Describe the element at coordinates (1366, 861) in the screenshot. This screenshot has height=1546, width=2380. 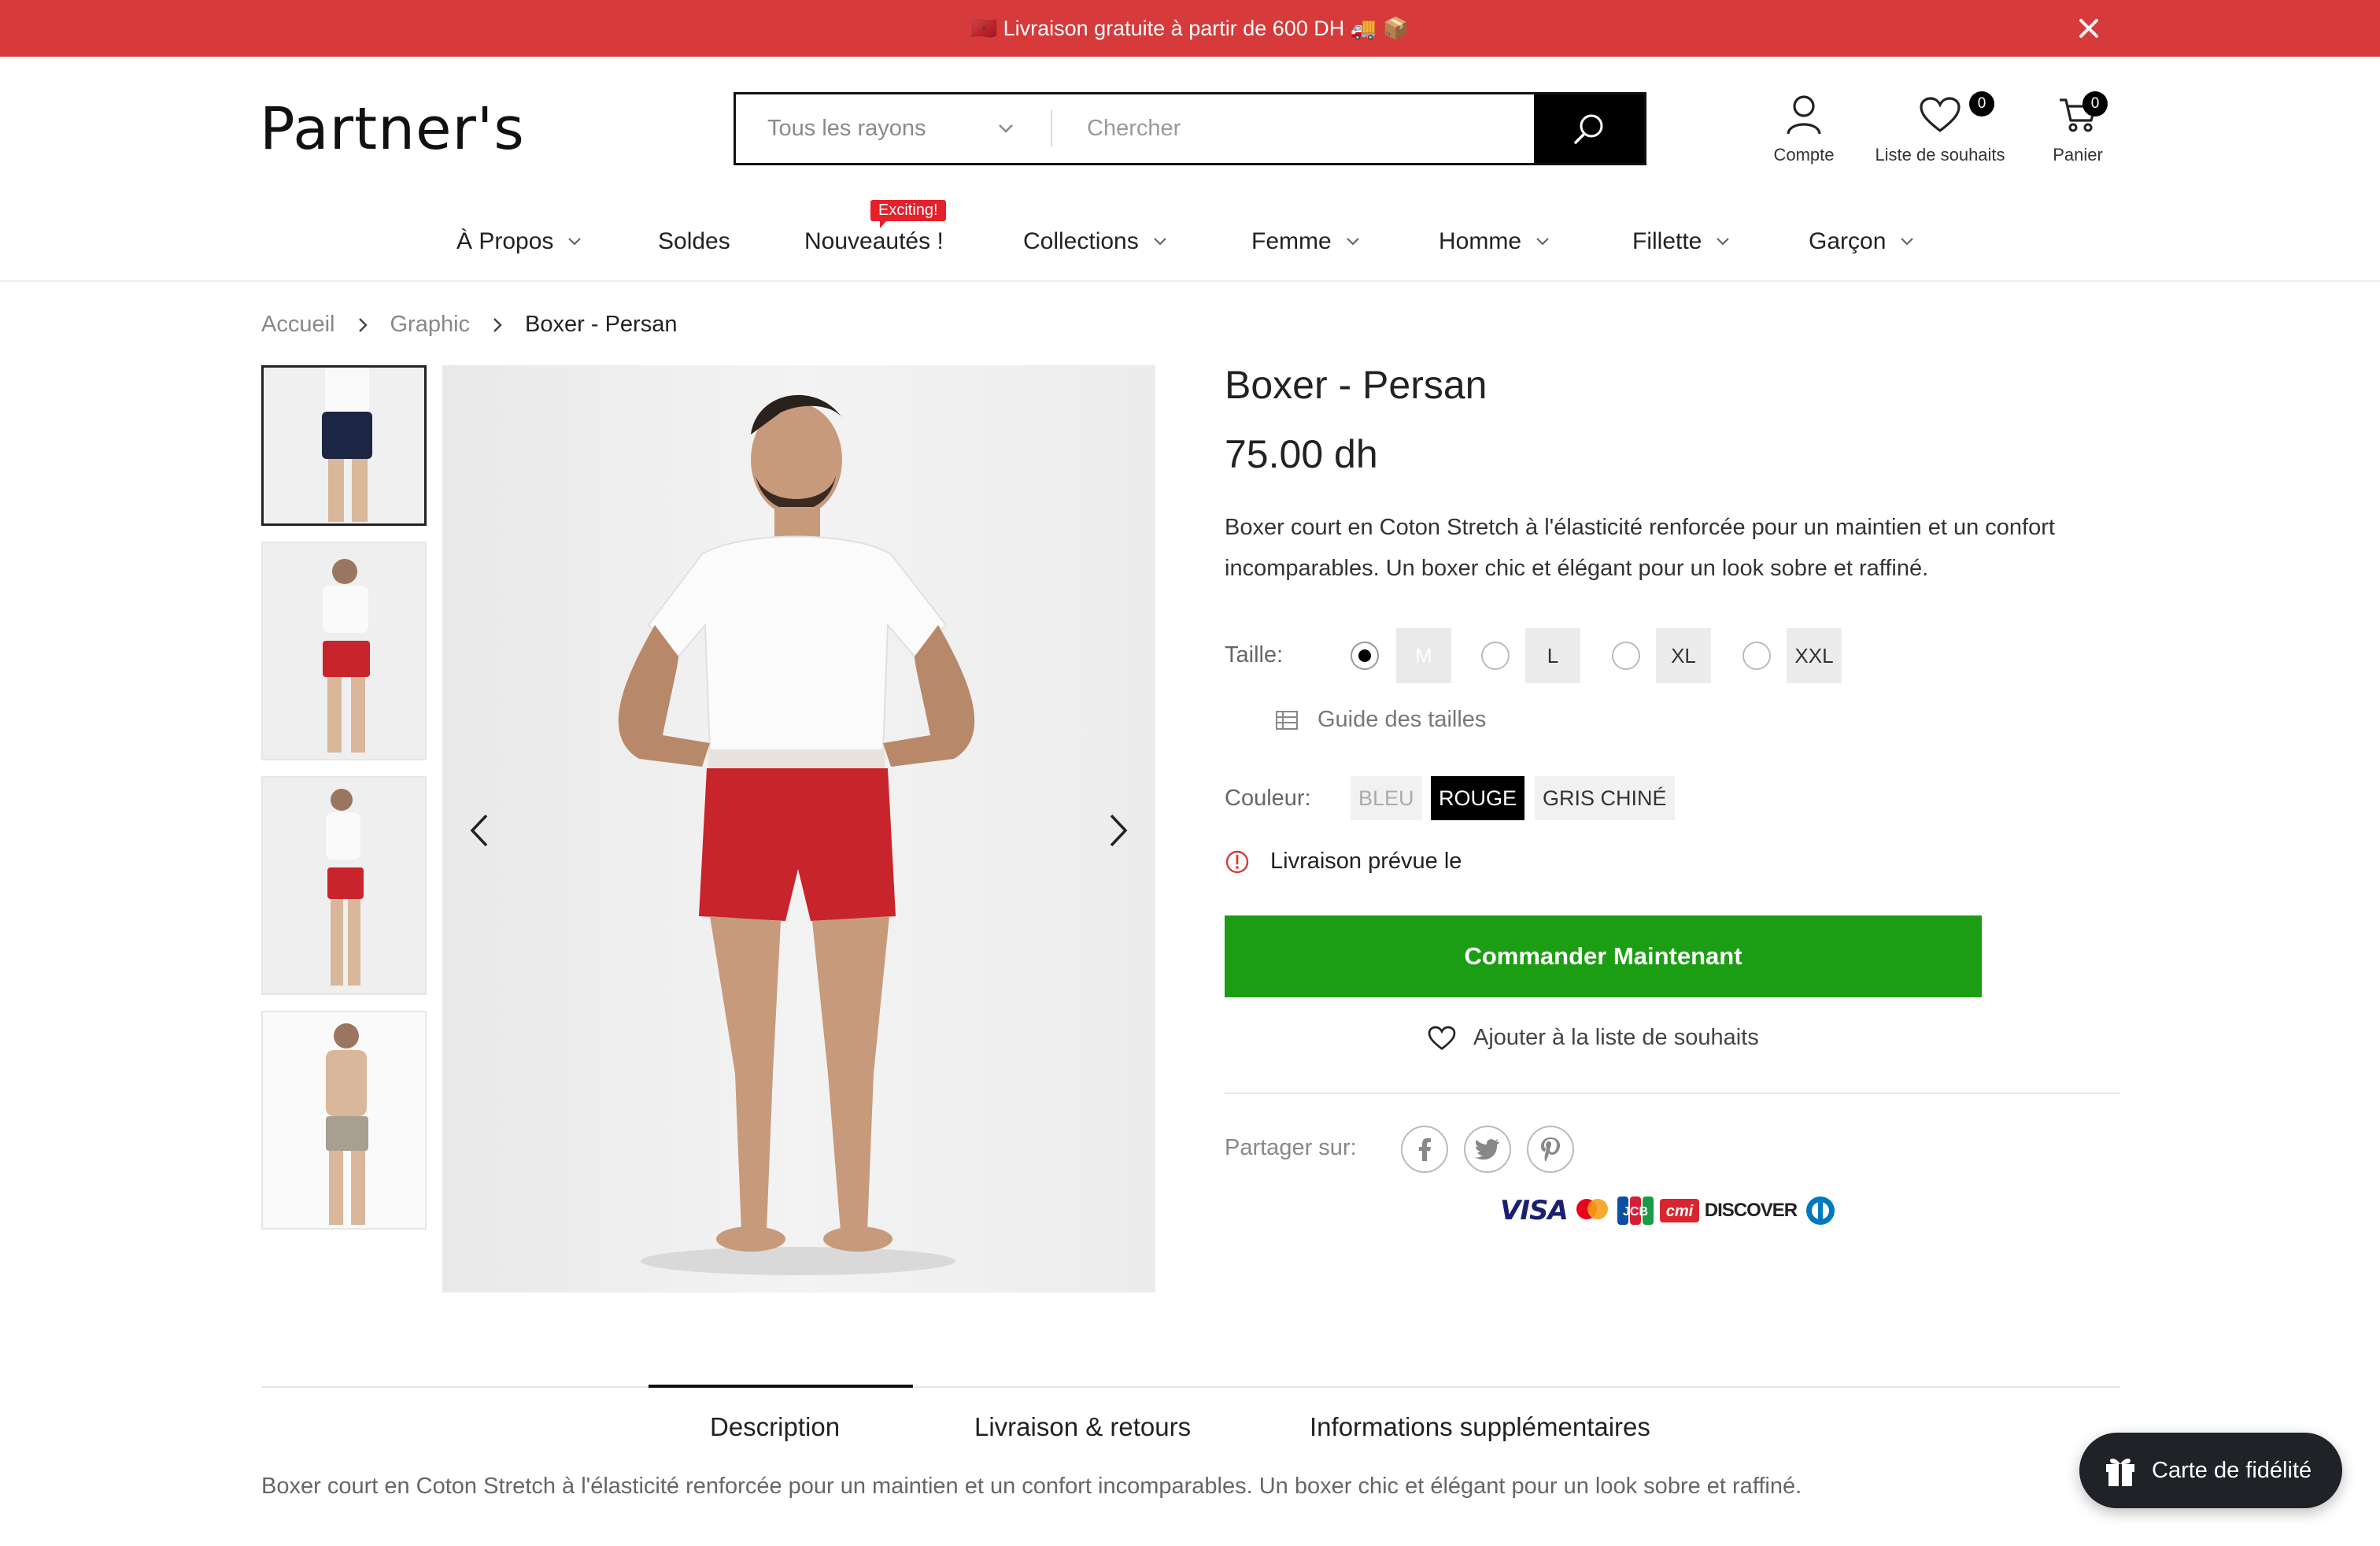
I see `delivery-text: Livraison prévue le` at that location.